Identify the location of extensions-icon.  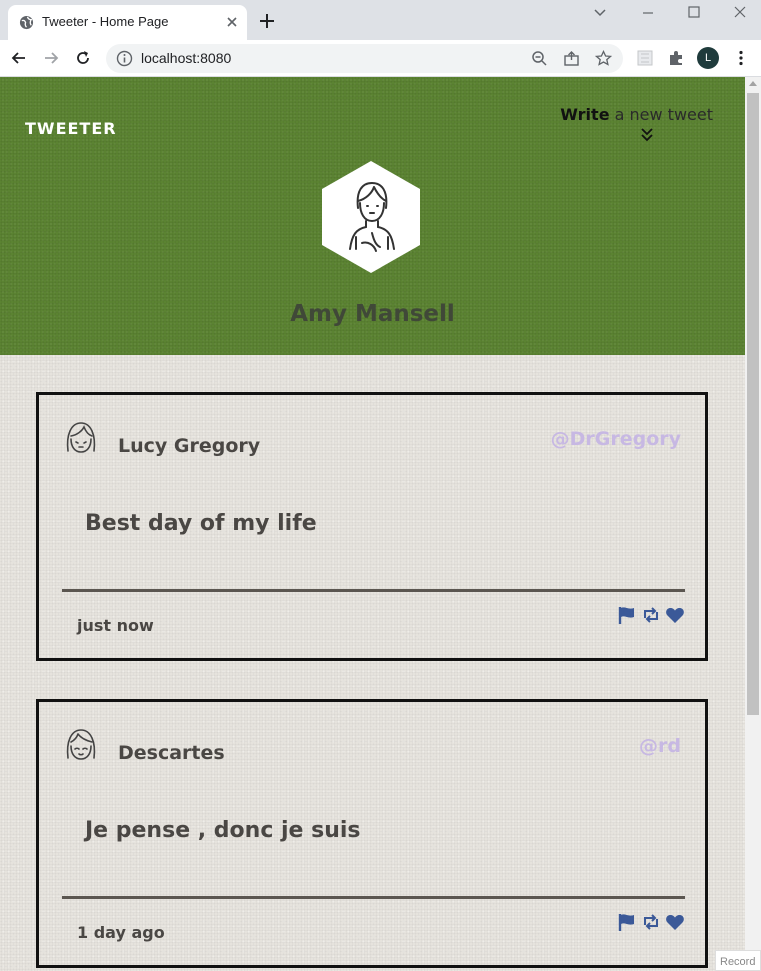
(676, 58).